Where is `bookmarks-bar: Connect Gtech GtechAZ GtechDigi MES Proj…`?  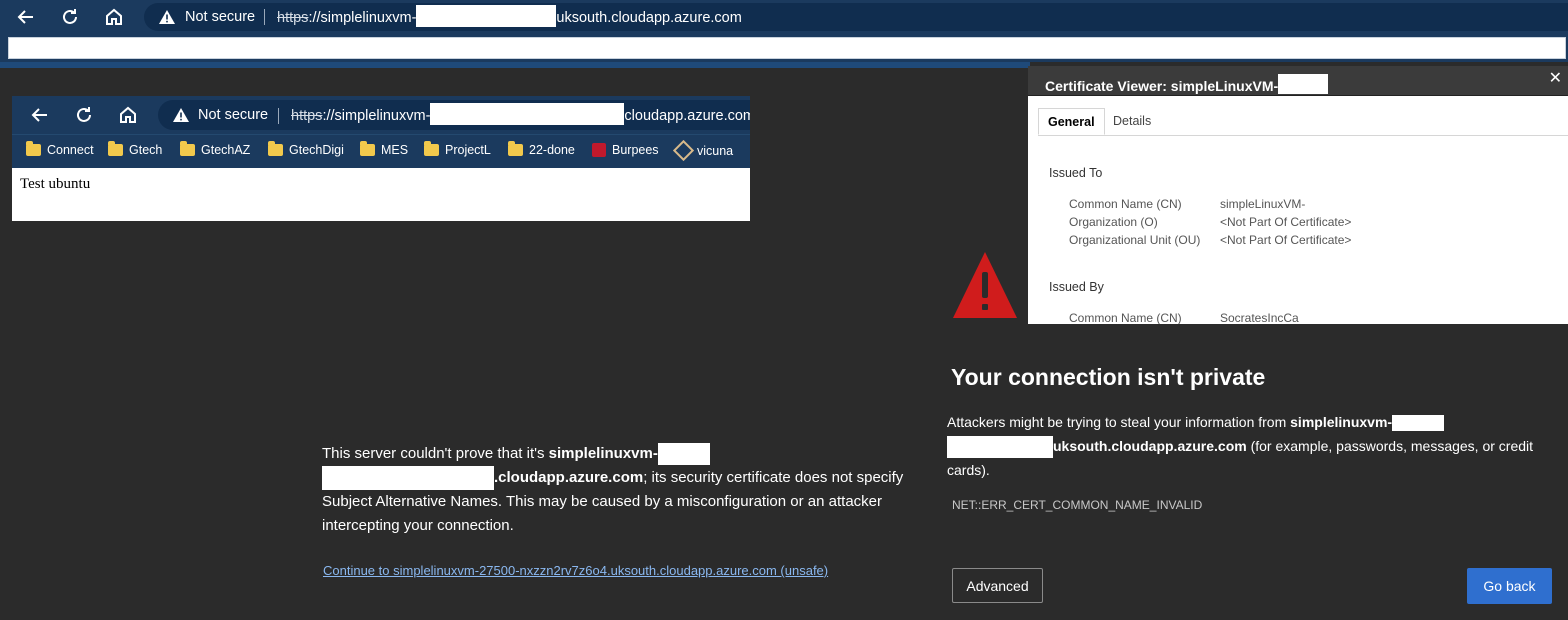 bookmarks-bar: Connect Gtech GtechAZ GtechDigi MES Proj… is located at coordinates (381, 151).